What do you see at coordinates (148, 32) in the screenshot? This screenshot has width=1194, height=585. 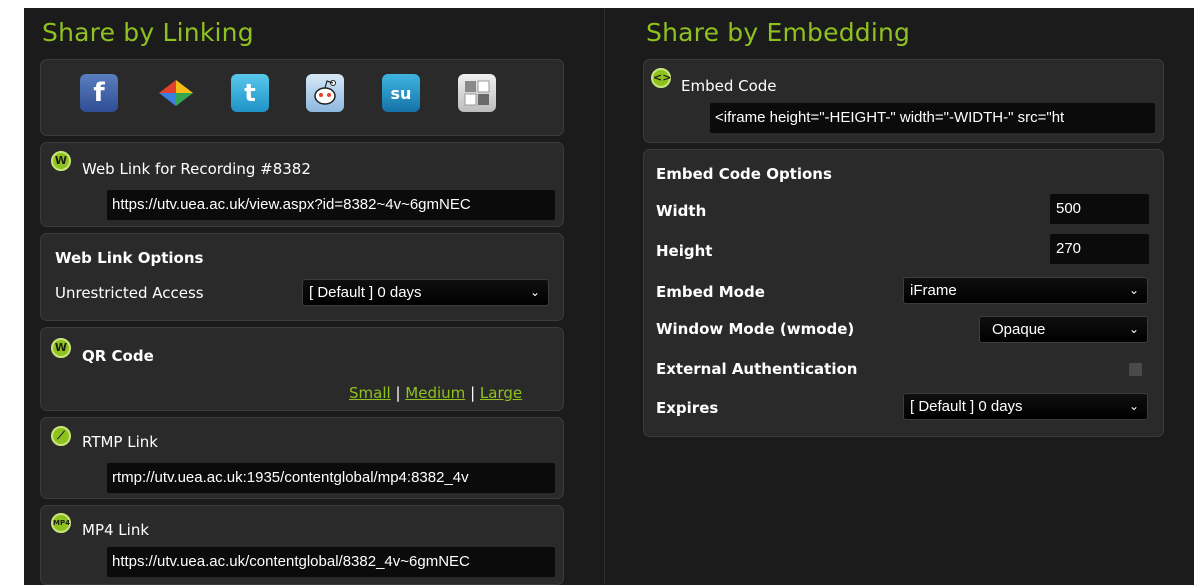 I see `share-by-linking-title: Share by Linking` at bounding box center [148, 32].